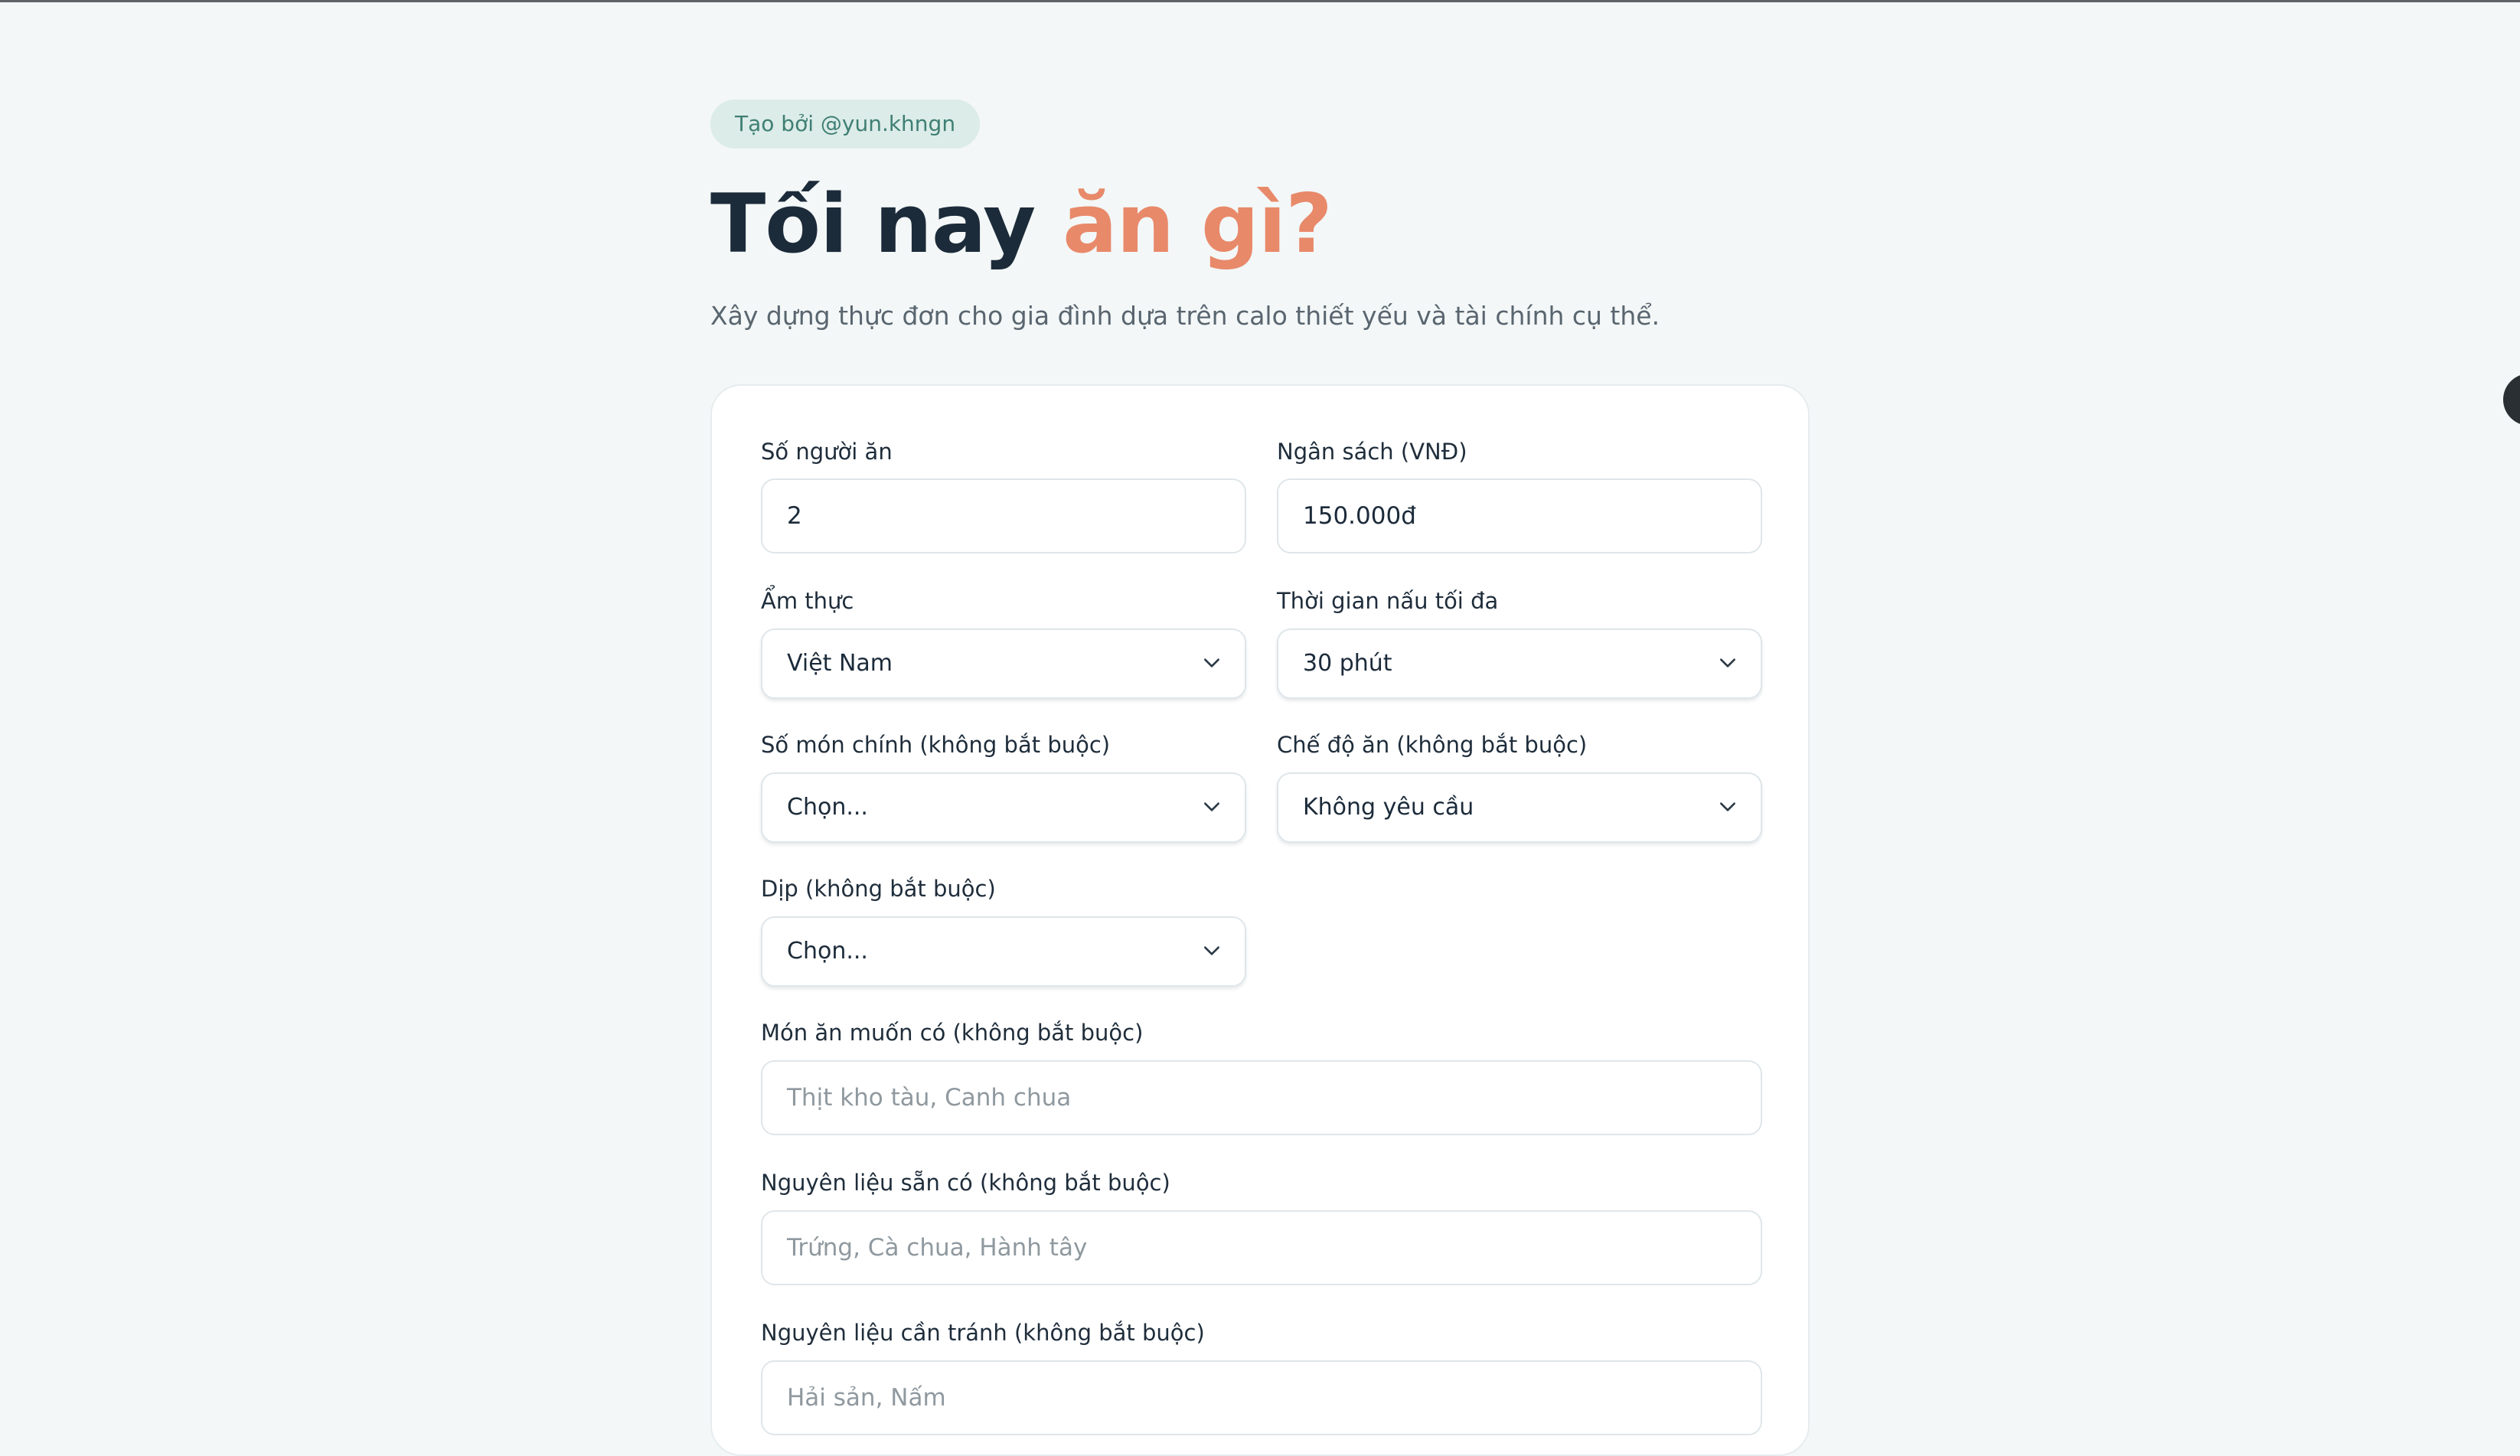 The image size is (2520, 1456). What do you see at coordinates (873, 224) in the screenshot?
I see `title-main: Tối nay` at bounding box center [873, 224].